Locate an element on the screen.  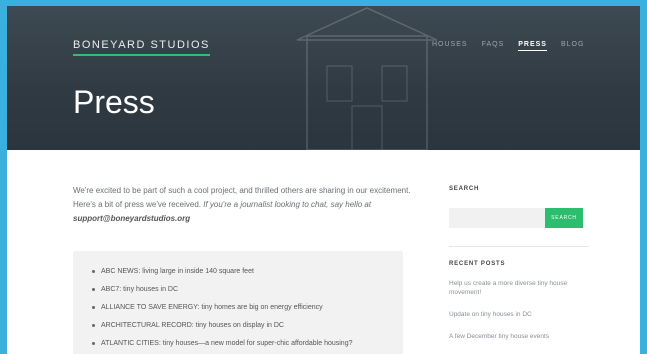
sidebar-divider is located at coordinates (519, 246).